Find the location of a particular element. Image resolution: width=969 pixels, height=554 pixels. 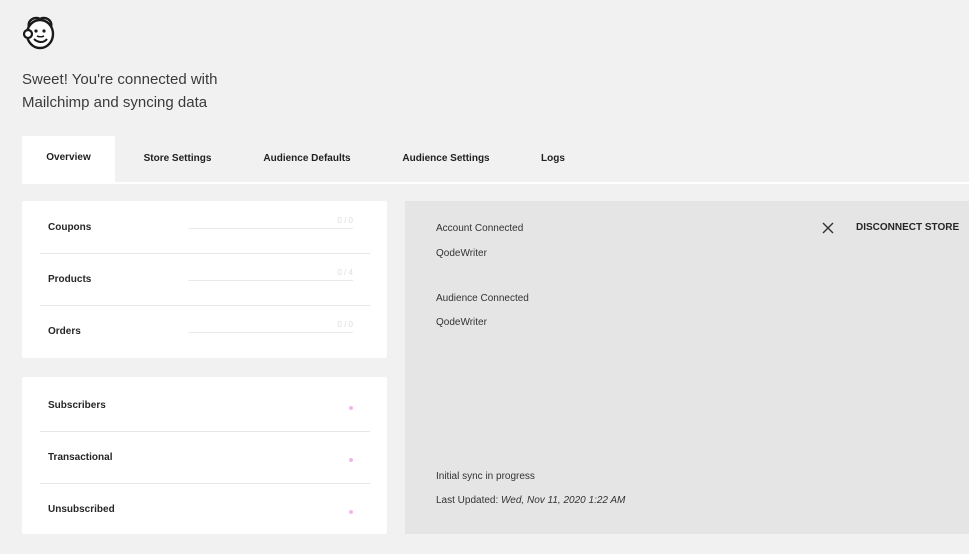

products-label: Products is located at coordinates (70, 279).